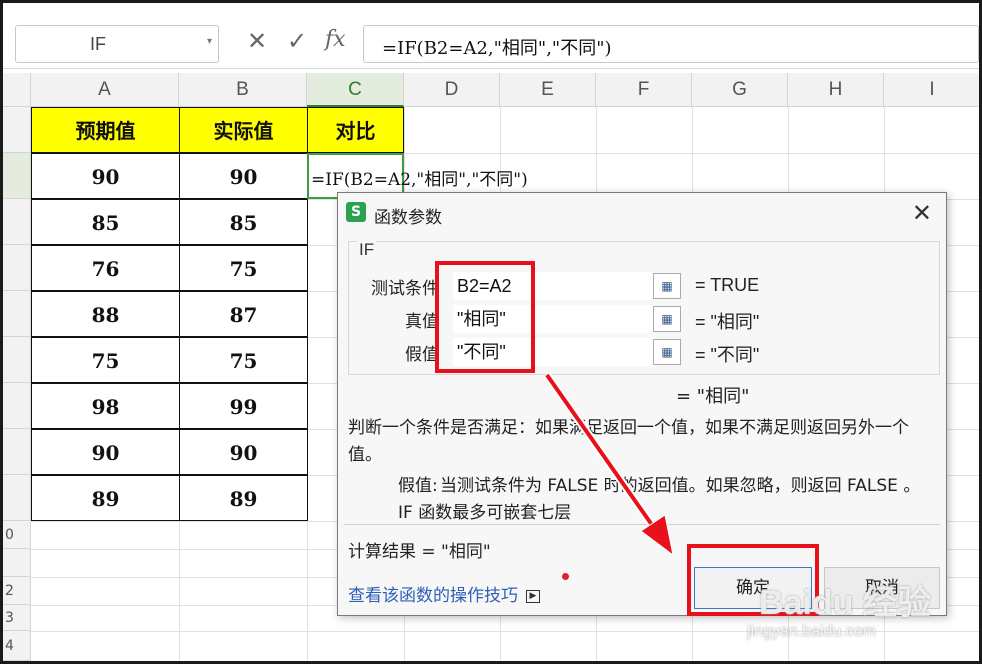 The image size is (982, 664). I want to click on column-header-a: A, so click(105, 90).